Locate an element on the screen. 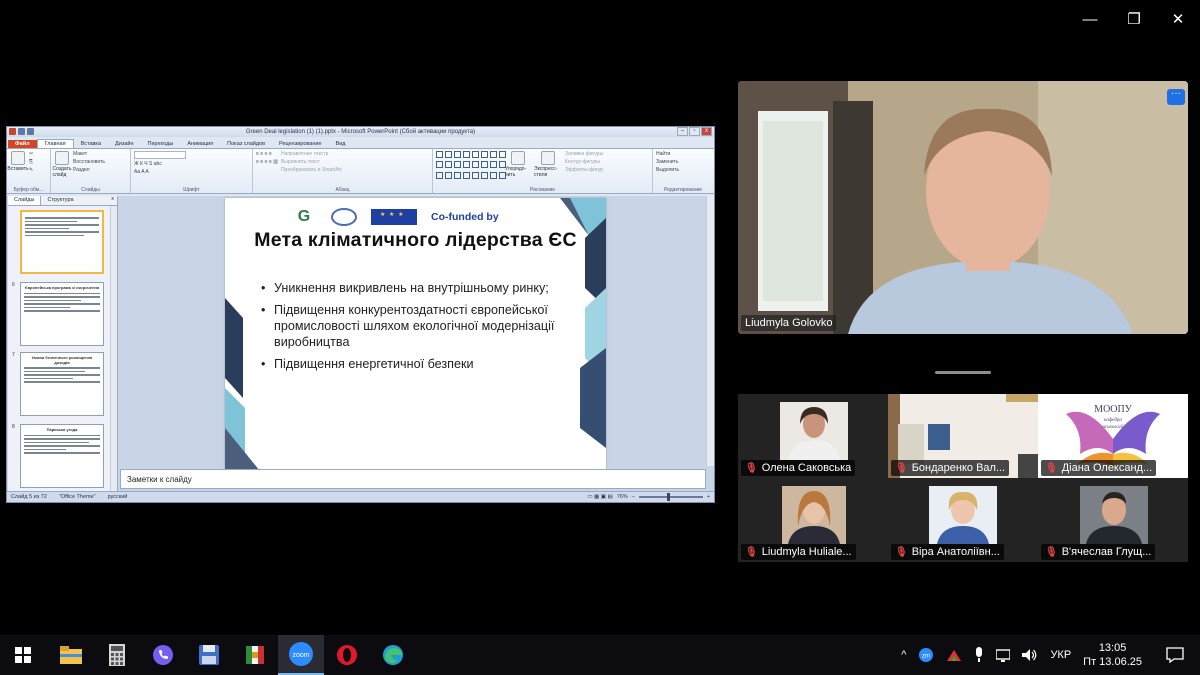 The height and width of the screenshot is (675, 1200). thumb-number: 8 is located at coordinates (13, 427).